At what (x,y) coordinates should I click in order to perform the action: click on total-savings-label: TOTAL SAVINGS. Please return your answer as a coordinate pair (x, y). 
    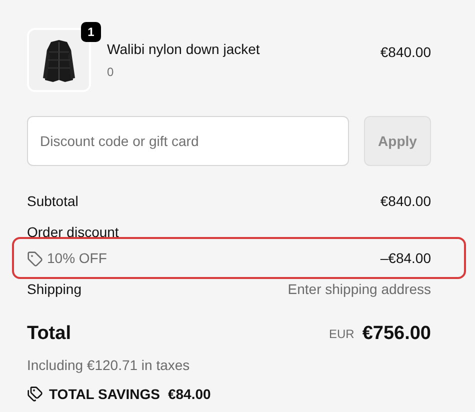
    Looking at the image, I should click on (104, 394).